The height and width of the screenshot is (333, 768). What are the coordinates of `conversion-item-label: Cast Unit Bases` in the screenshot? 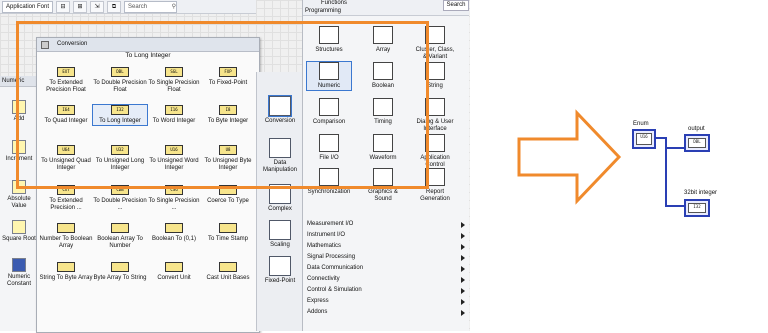 It's located at (228, 278).